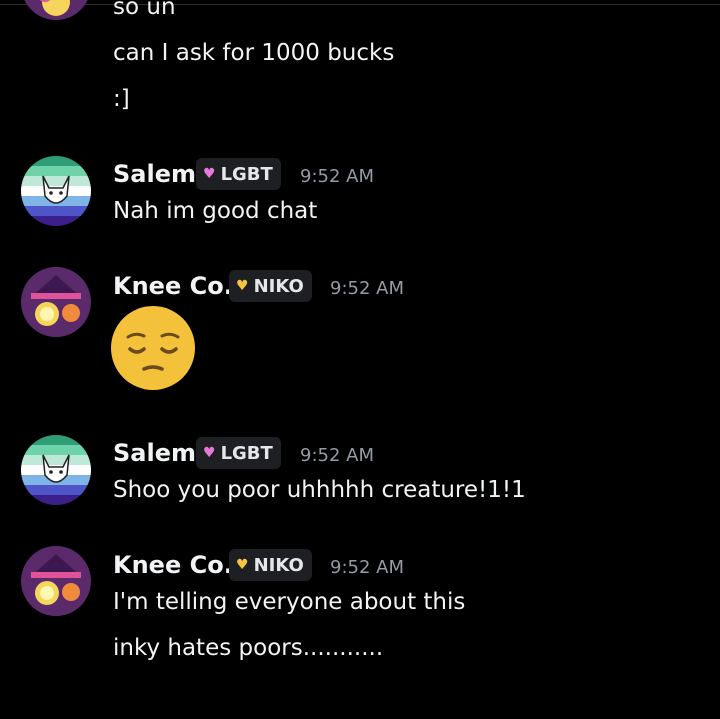  Describe the element at coordinates (121, 99) in the screenshot. I see `message-line: :]` at that location.